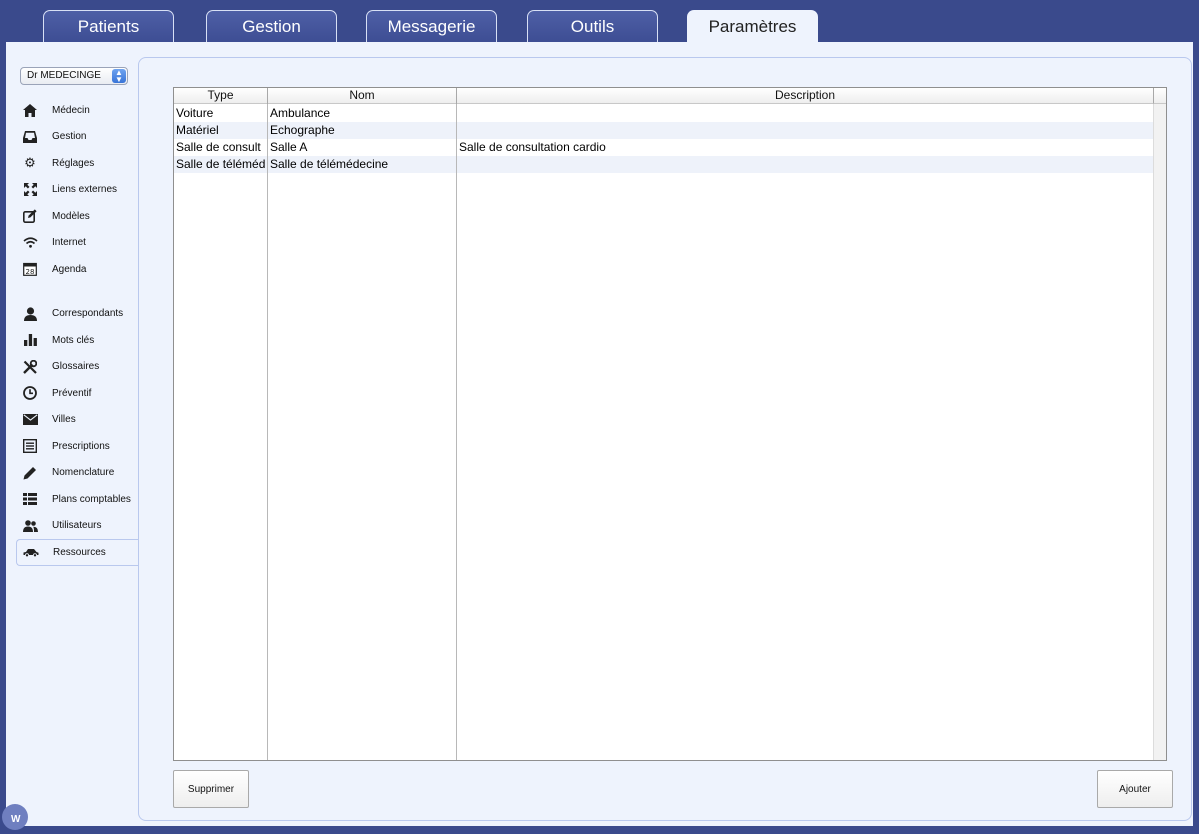 The height and width of the screenshot is (834, 1199). Describe the element at coordinates (30, 473) in the screenshot. I see `pencil-icon` at that location.